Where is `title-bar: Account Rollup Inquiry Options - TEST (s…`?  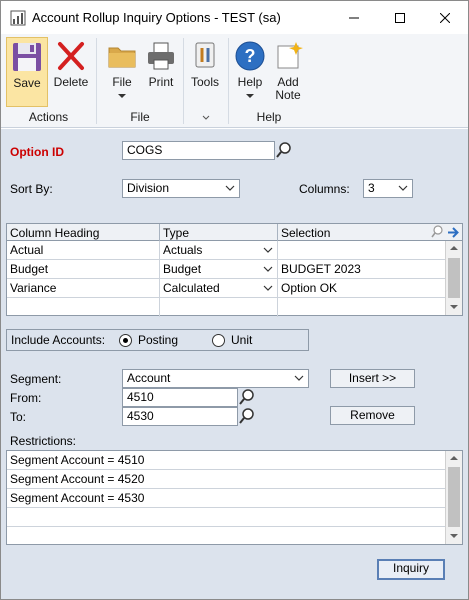 title-bar: Account Rollup Inquiry Options - TEST (s… is located at coordinates (234, 17).